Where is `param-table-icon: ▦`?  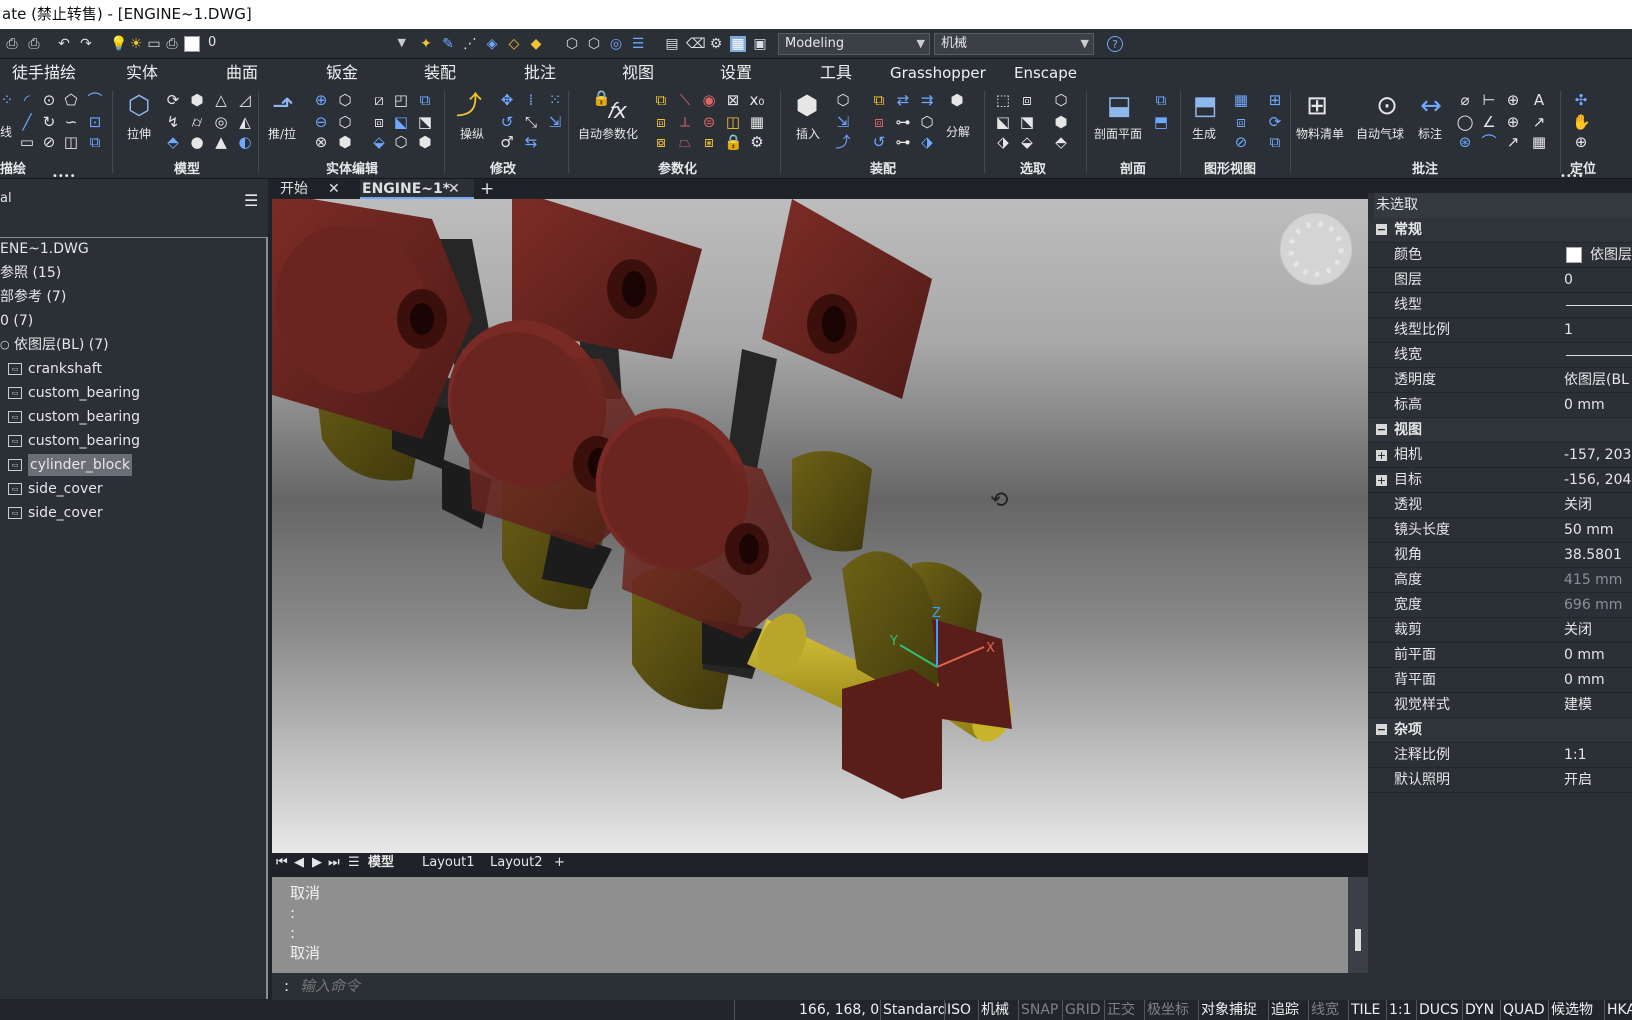 param-table-icon: ▦ is located at coordinates (757, 122).